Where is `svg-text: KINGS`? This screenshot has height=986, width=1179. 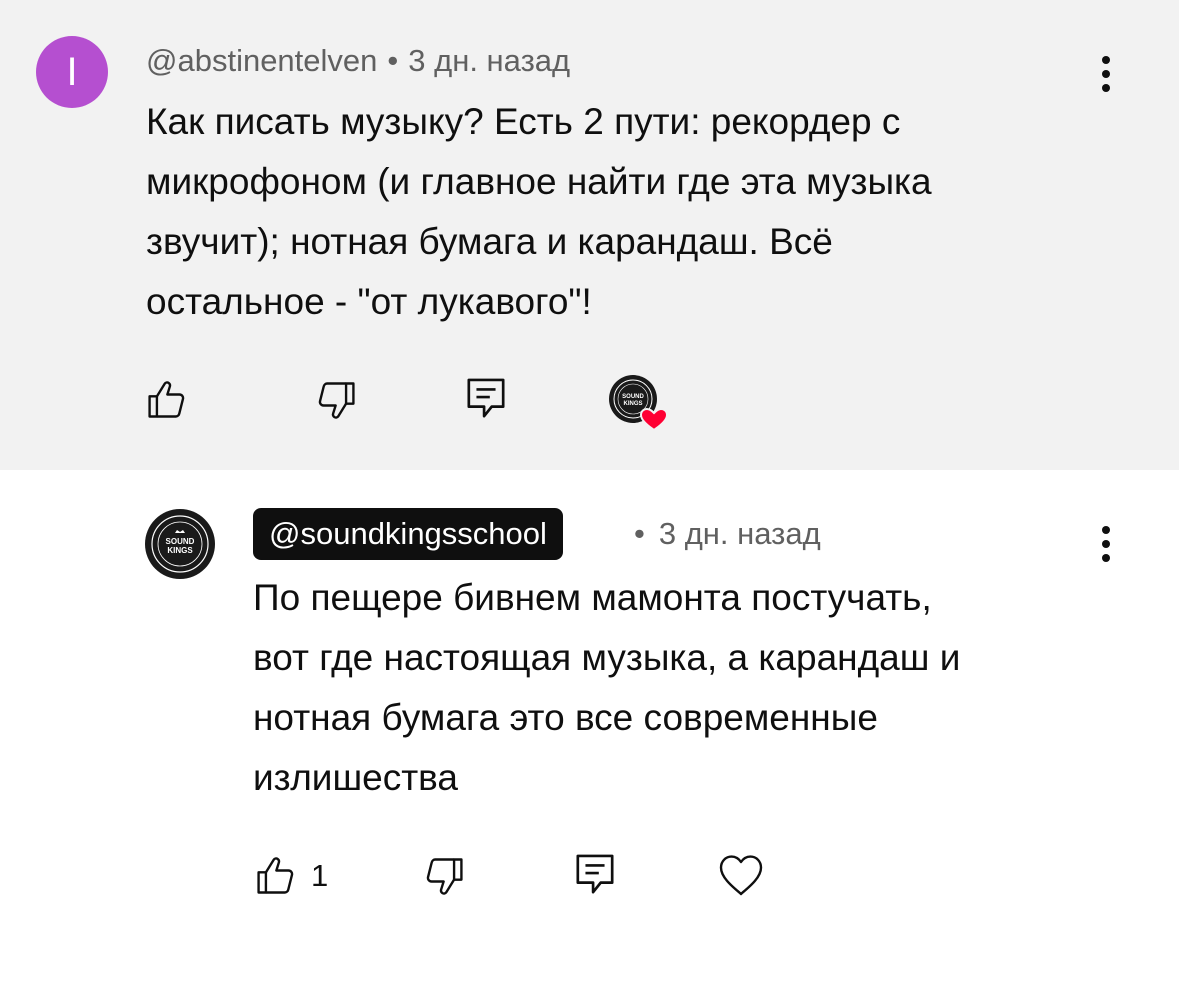 svg-text: KINGS is located at coordinates (632, 404).